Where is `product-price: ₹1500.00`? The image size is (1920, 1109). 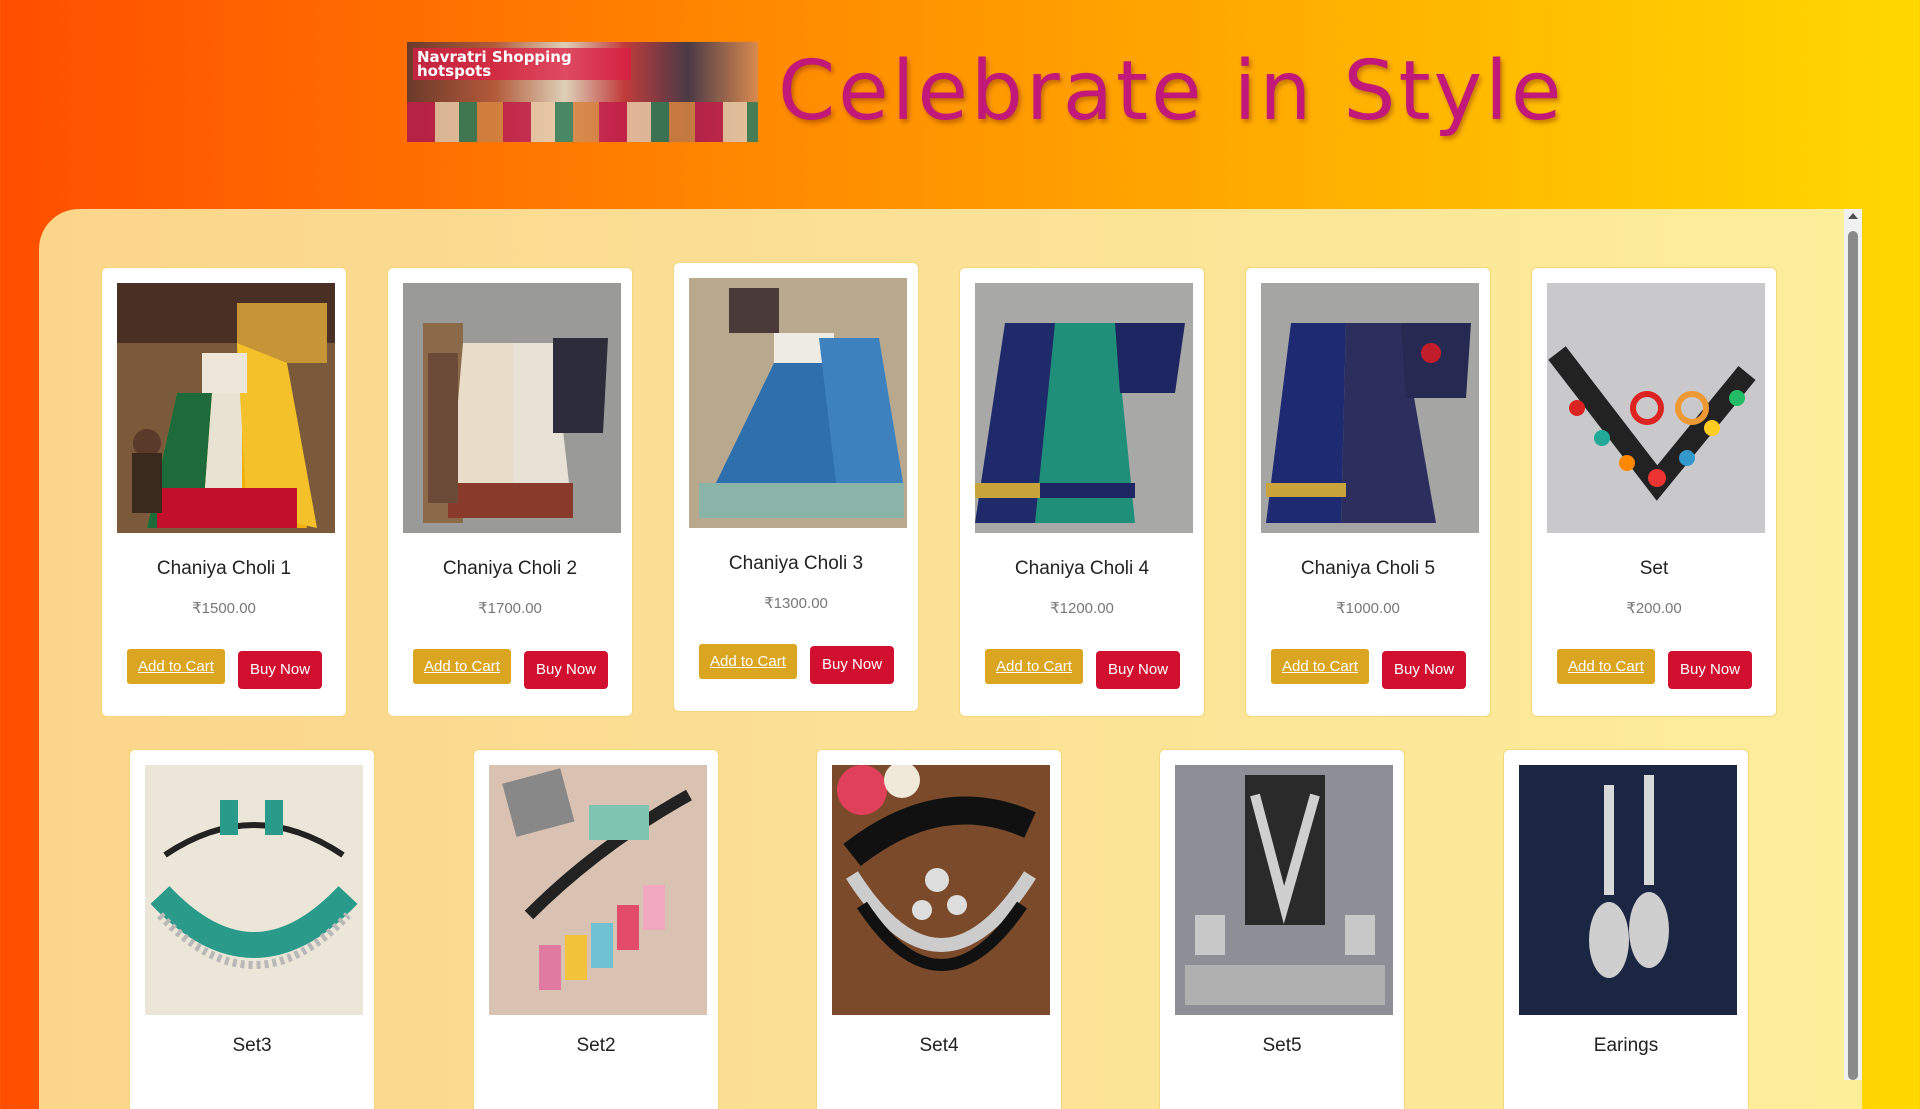 product-price: ₹1500.00 is located at coordinates (224, 608).